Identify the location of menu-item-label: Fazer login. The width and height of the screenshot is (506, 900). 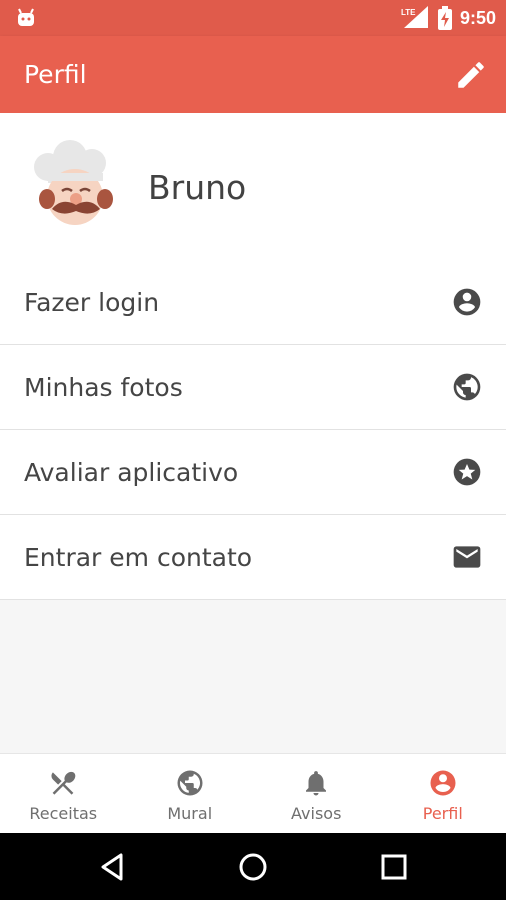
(92, 302).